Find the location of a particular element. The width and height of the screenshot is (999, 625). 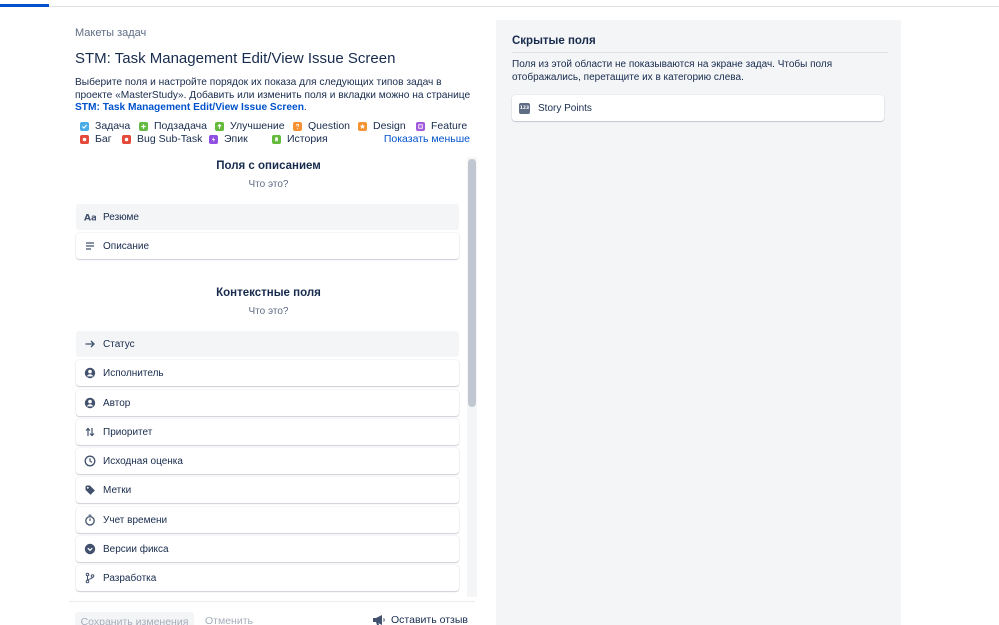

issue-type-label: Question is located at coordinates (329, 126).